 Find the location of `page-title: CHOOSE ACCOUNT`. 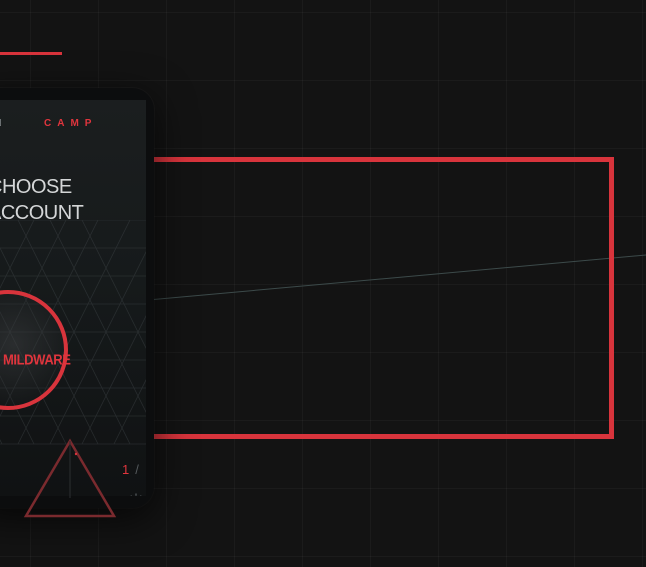

page-title: CHOOSE ACCOUNT is located at coordinates (42, 200).